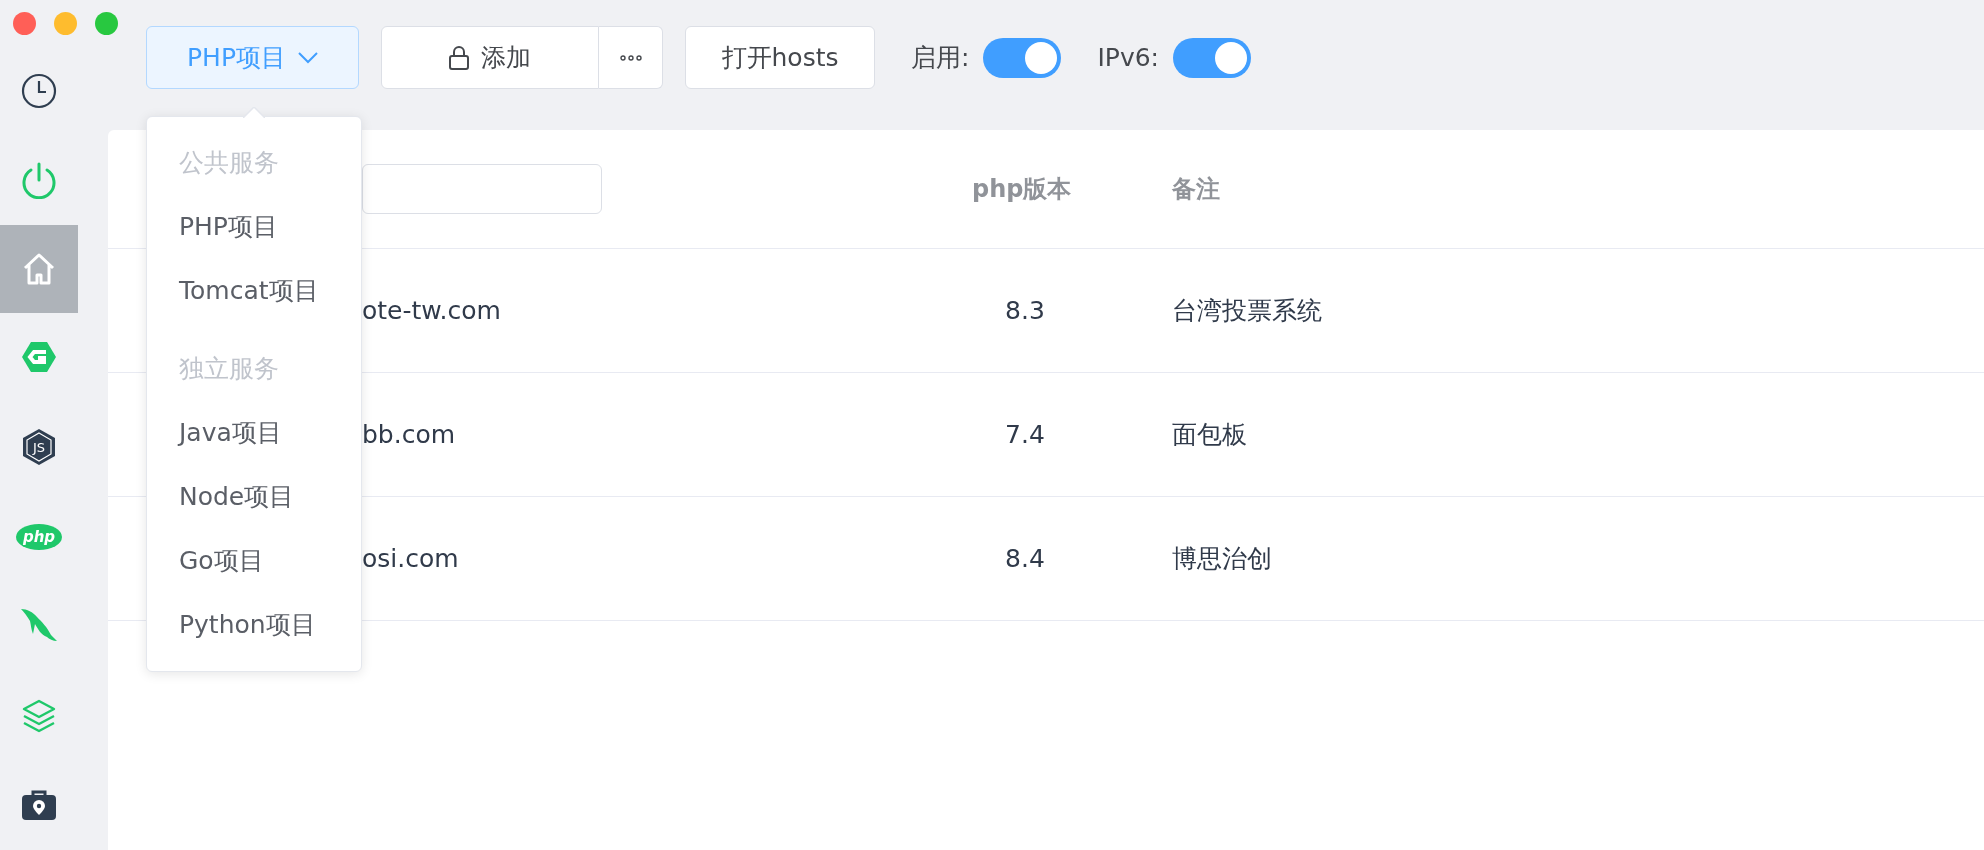  Describe the element at coordinates (1222, 559) in the screenshot. I see `note-cell-text: 博思治创` at that location.